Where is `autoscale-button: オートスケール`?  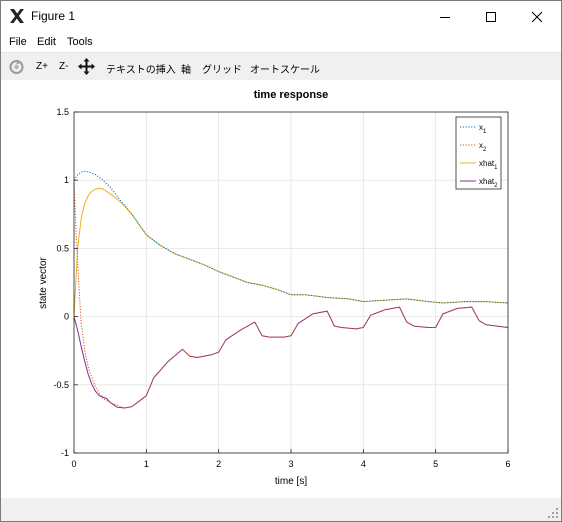
autoscale-button: オートスケール is located at coordinates (285, 68).